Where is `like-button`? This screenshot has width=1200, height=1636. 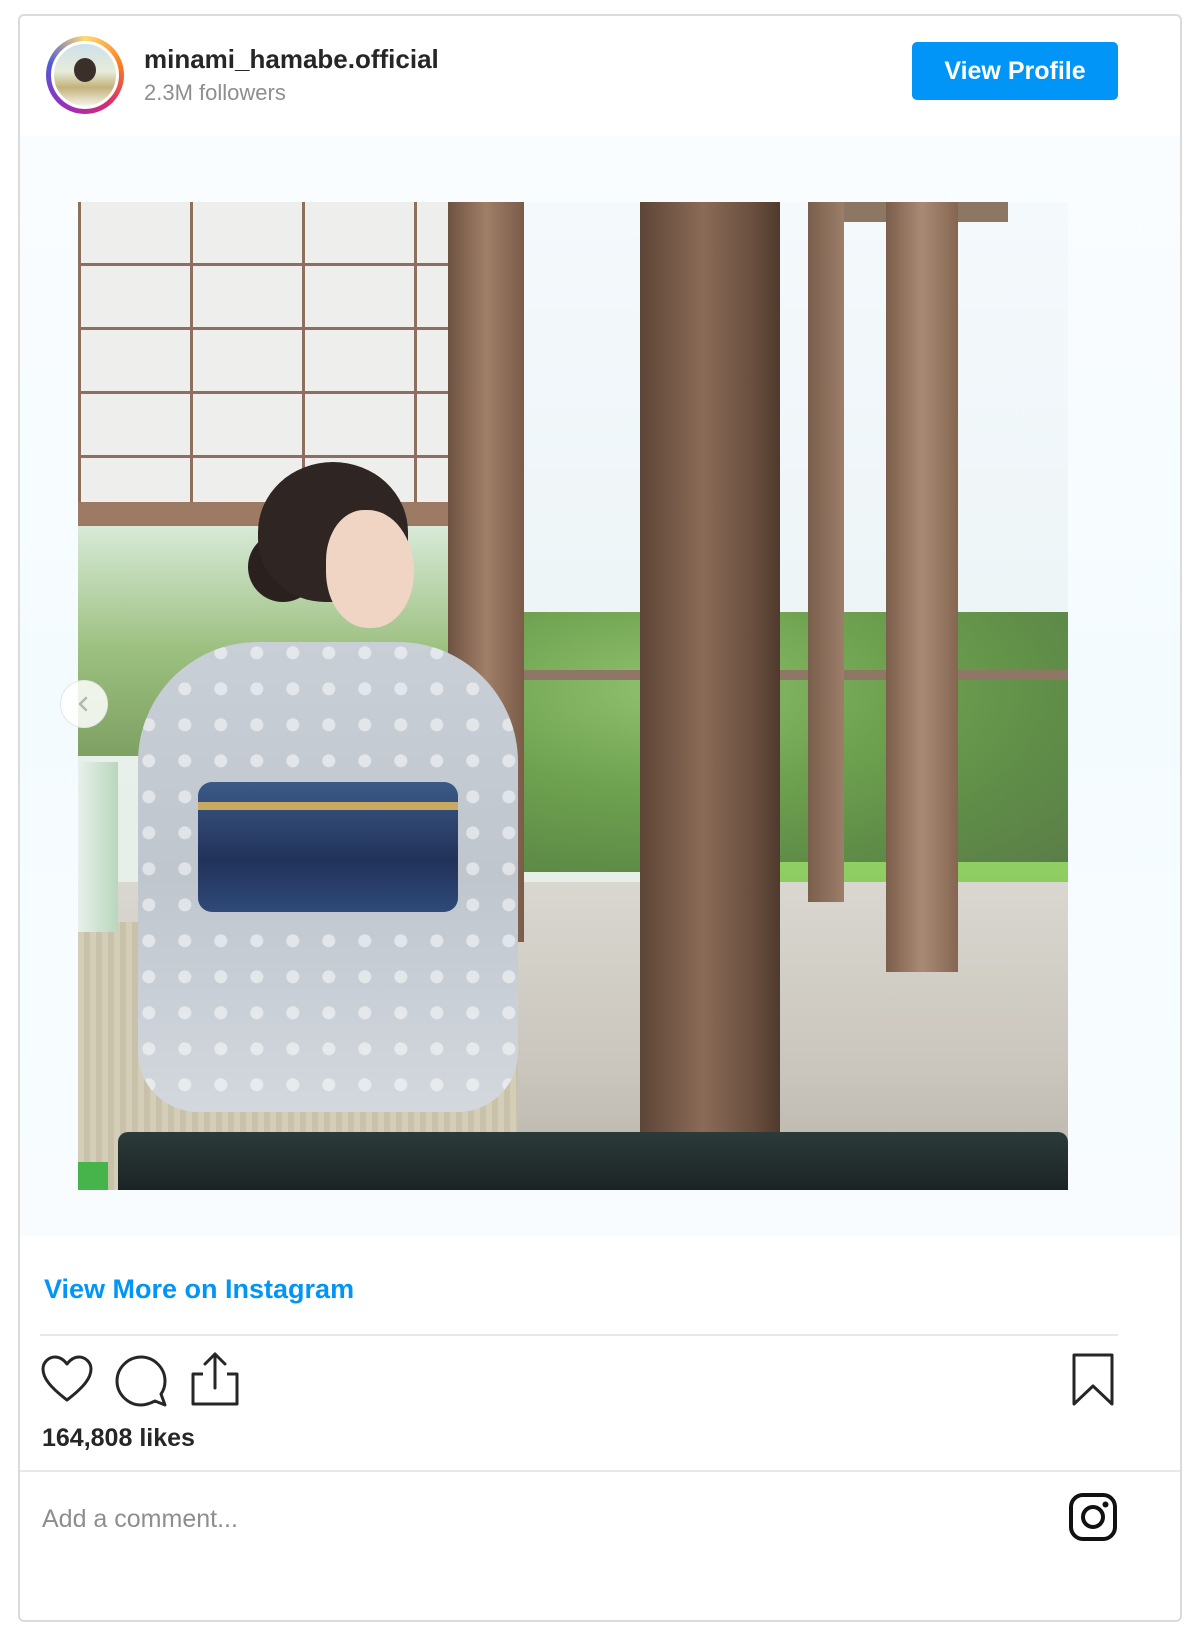 like-button is located at coordinates (67, 1381).